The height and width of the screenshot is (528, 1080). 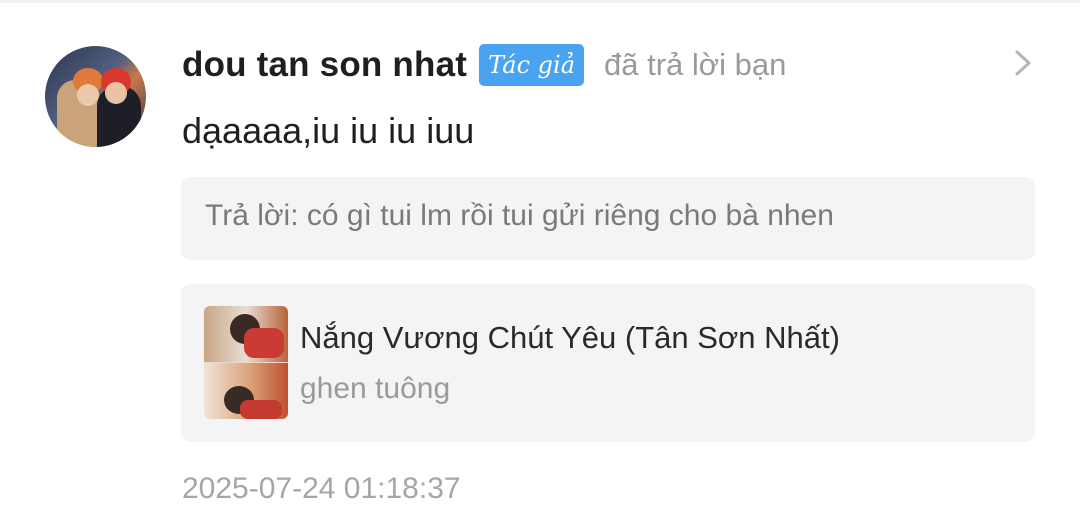 I want to click on song-title: Nắng Vương Chút Yêu (Tân Sơn Nhất), so click(x=570, y=337).